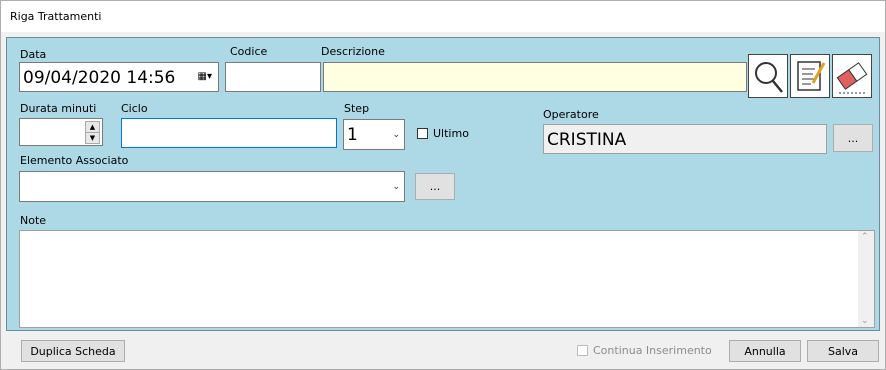 The width and height of the screenshot is (886, 370). Describe the element at coordinates (865, 237) in the screenshot. I see `scroll-up-icon: ⌃` at that location.